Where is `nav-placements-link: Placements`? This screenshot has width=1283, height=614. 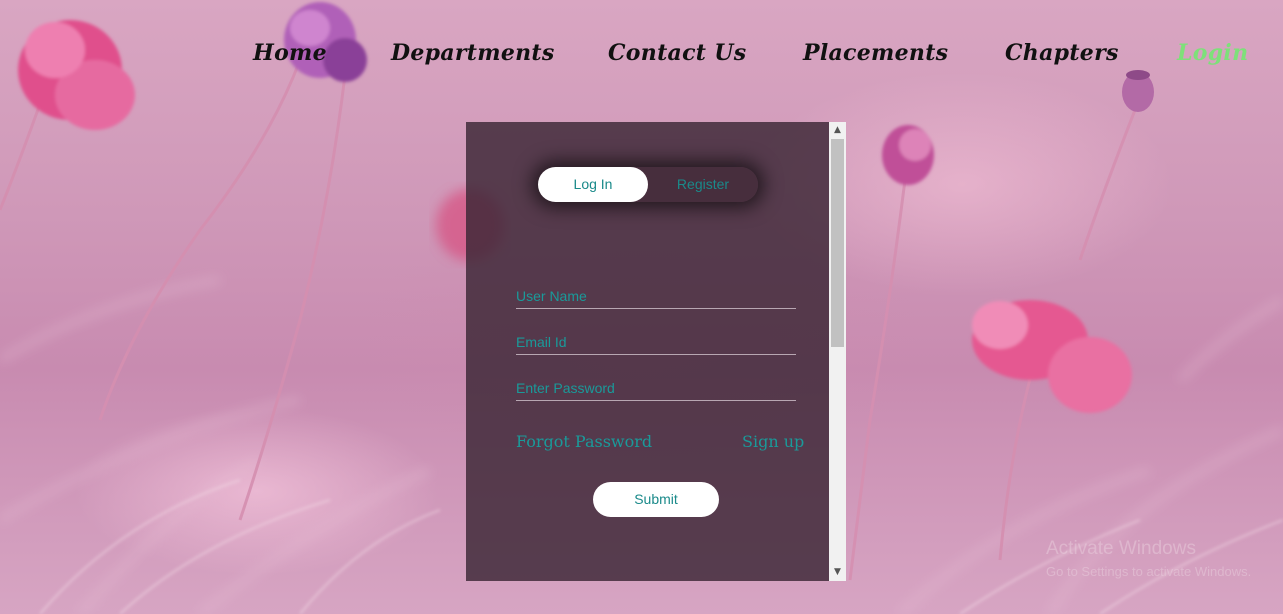
nav-placements-link: Placements is located at coordinates (875, 53).